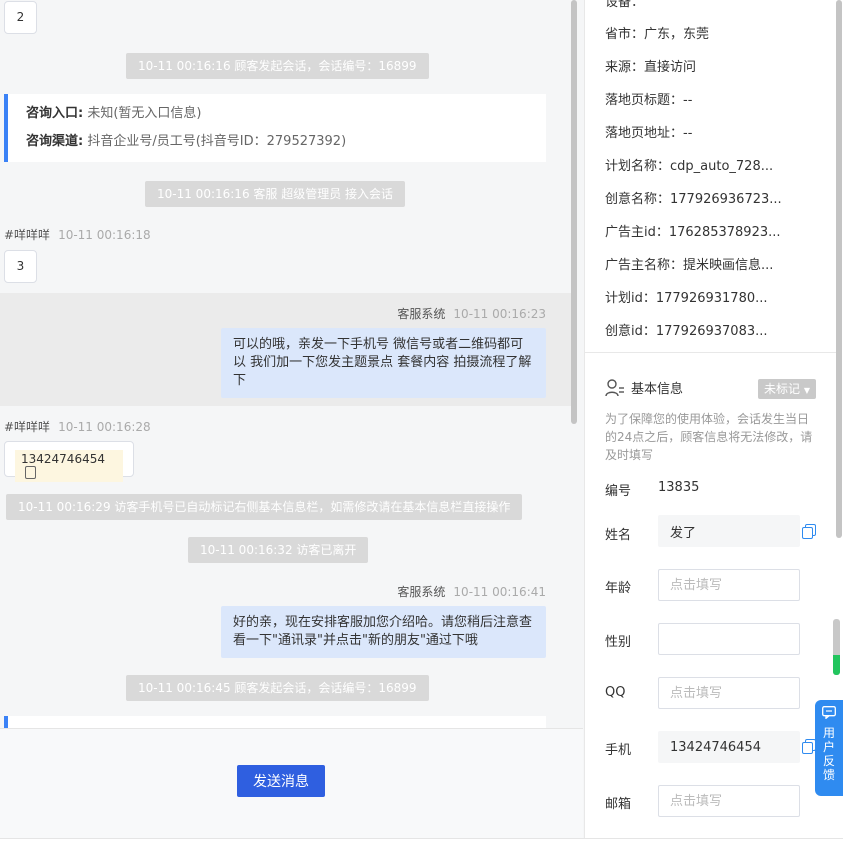 The image size is (843, 846). I want to click on consult-channel-value: 抖音企业号/员工号(抖音号ID：279527392), so click(217, 141).